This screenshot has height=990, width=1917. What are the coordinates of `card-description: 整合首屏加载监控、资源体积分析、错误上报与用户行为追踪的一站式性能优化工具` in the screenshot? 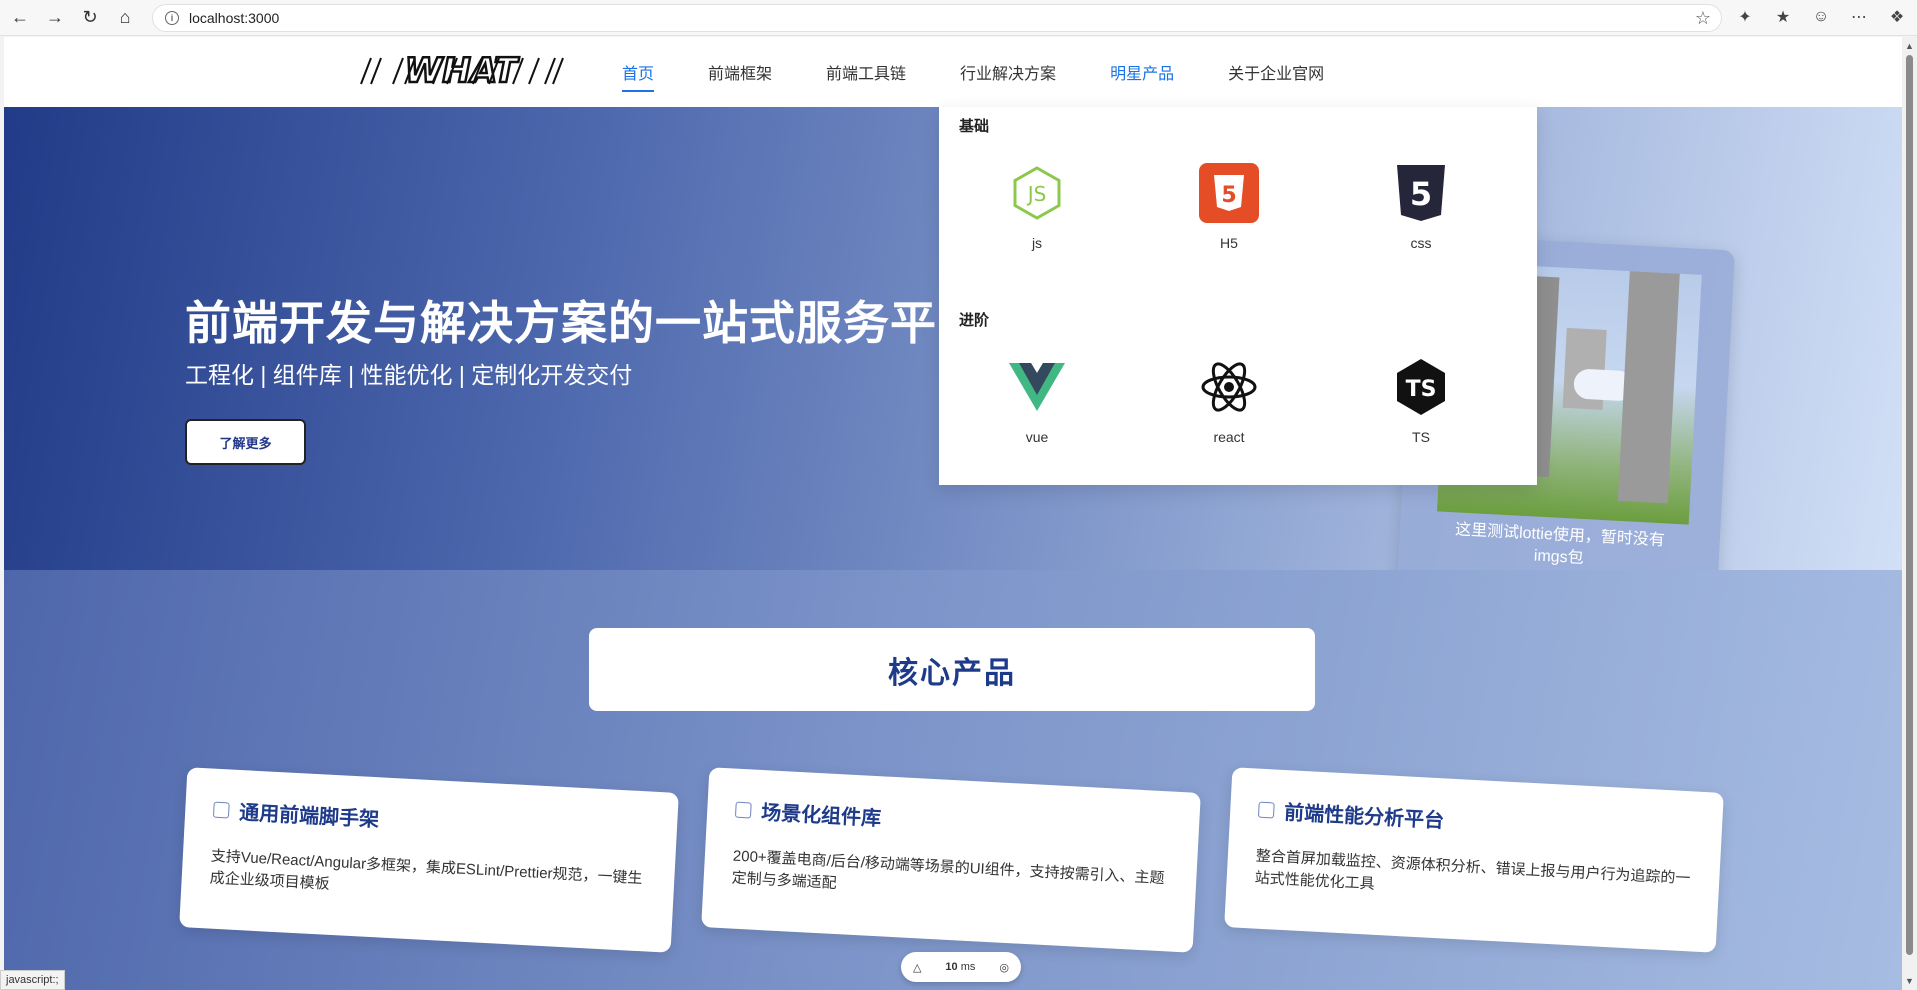 It's located at (1472, 870).